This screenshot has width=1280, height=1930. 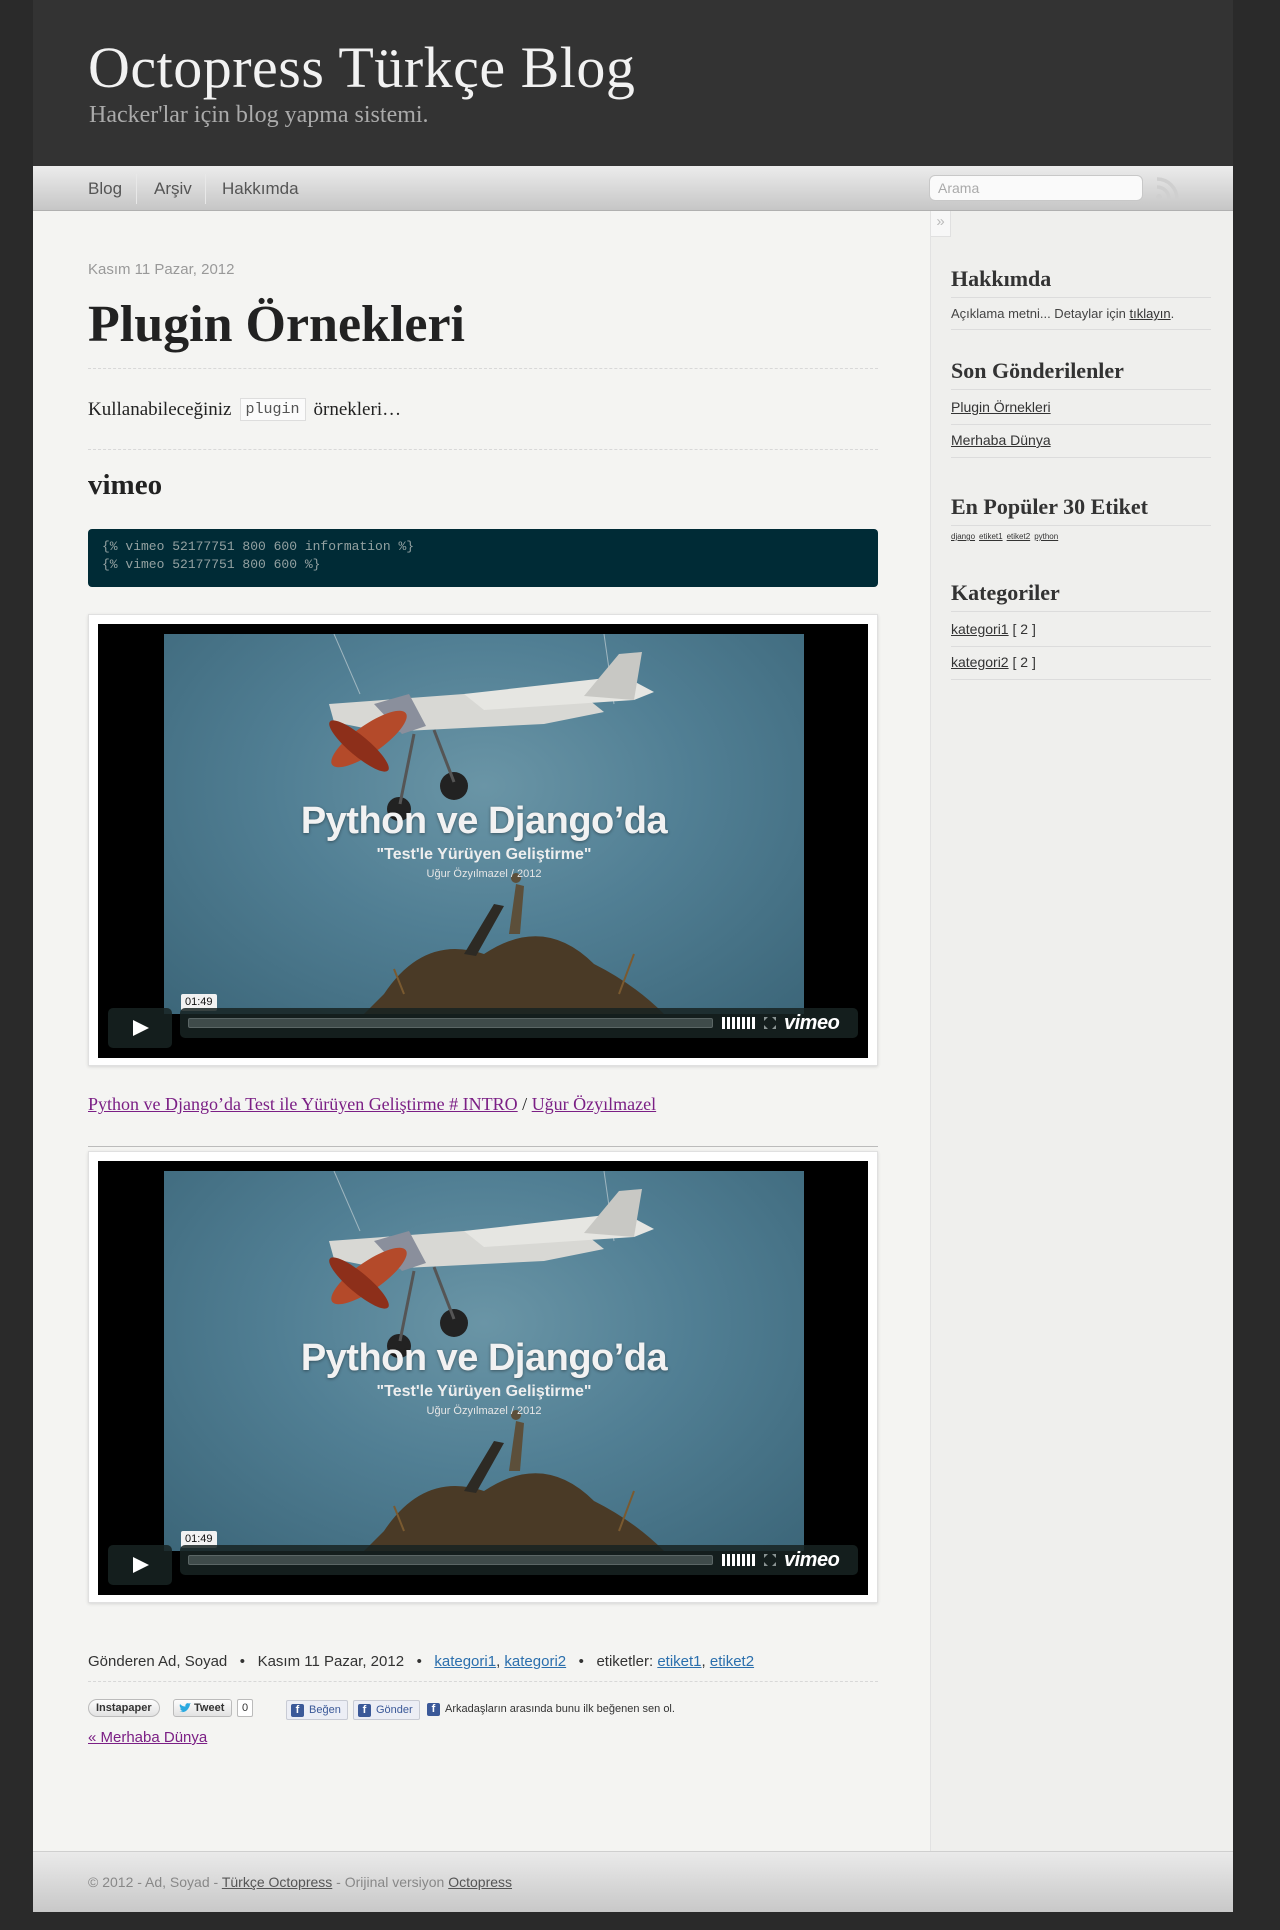 I want to click on tweet-count: 0, so click(x=245, y=1708).